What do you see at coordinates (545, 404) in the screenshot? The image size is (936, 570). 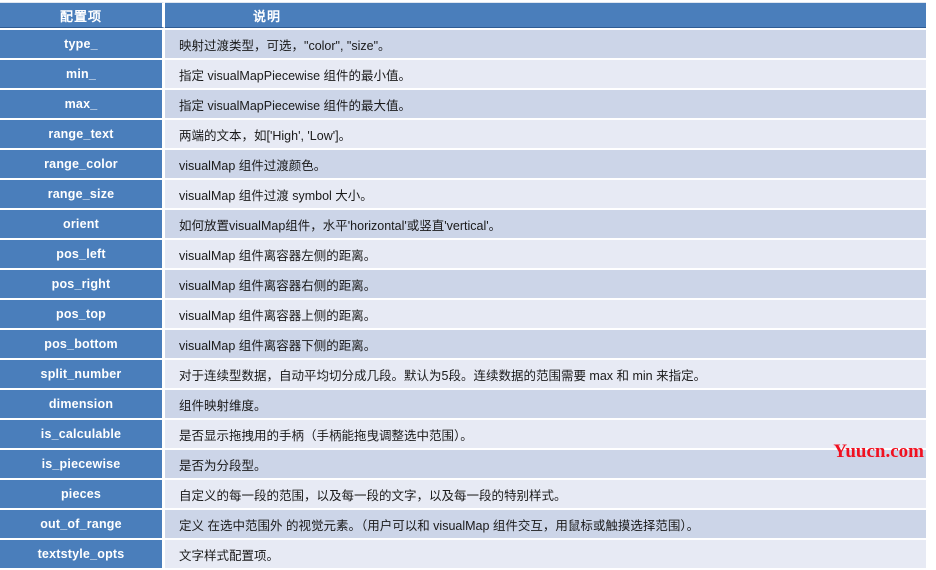 I see `config-description-cell: 组件映射维度。` at bounding box center [545, 404].